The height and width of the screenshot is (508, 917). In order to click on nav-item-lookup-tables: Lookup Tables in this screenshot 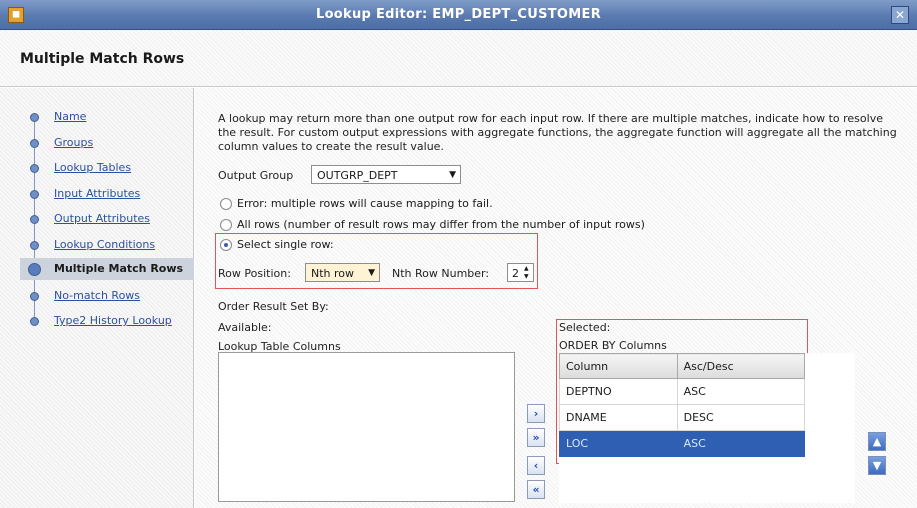, I will do `click(107, 168)`.